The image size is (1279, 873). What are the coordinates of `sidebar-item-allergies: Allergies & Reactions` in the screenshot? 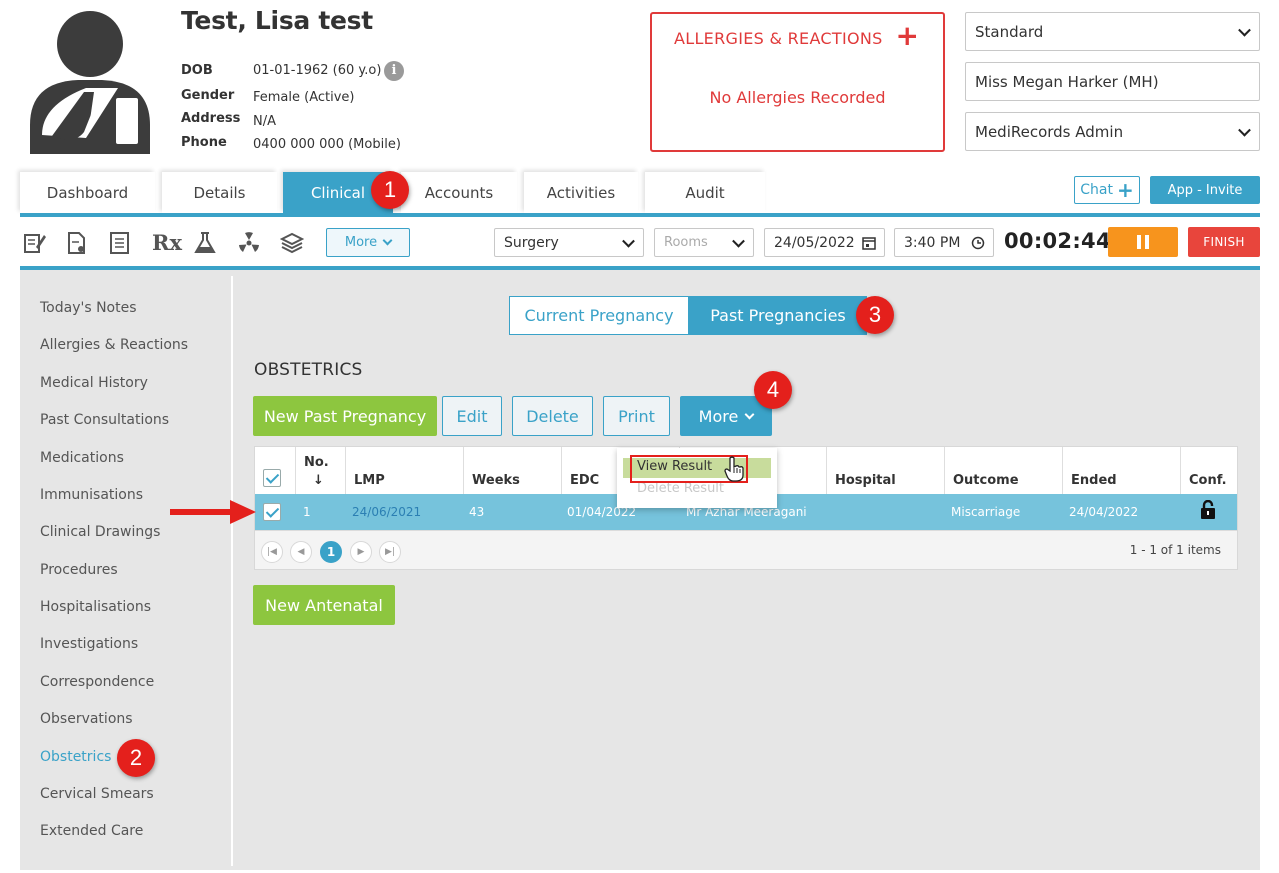 It's located at (114, 345).